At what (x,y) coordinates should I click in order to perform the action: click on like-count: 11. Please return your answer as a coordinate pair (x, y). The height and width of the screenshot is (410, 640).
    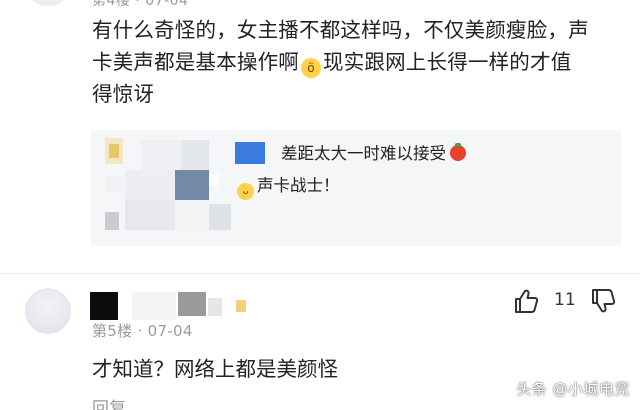
    Looking at the image, I should click on (565, 300).